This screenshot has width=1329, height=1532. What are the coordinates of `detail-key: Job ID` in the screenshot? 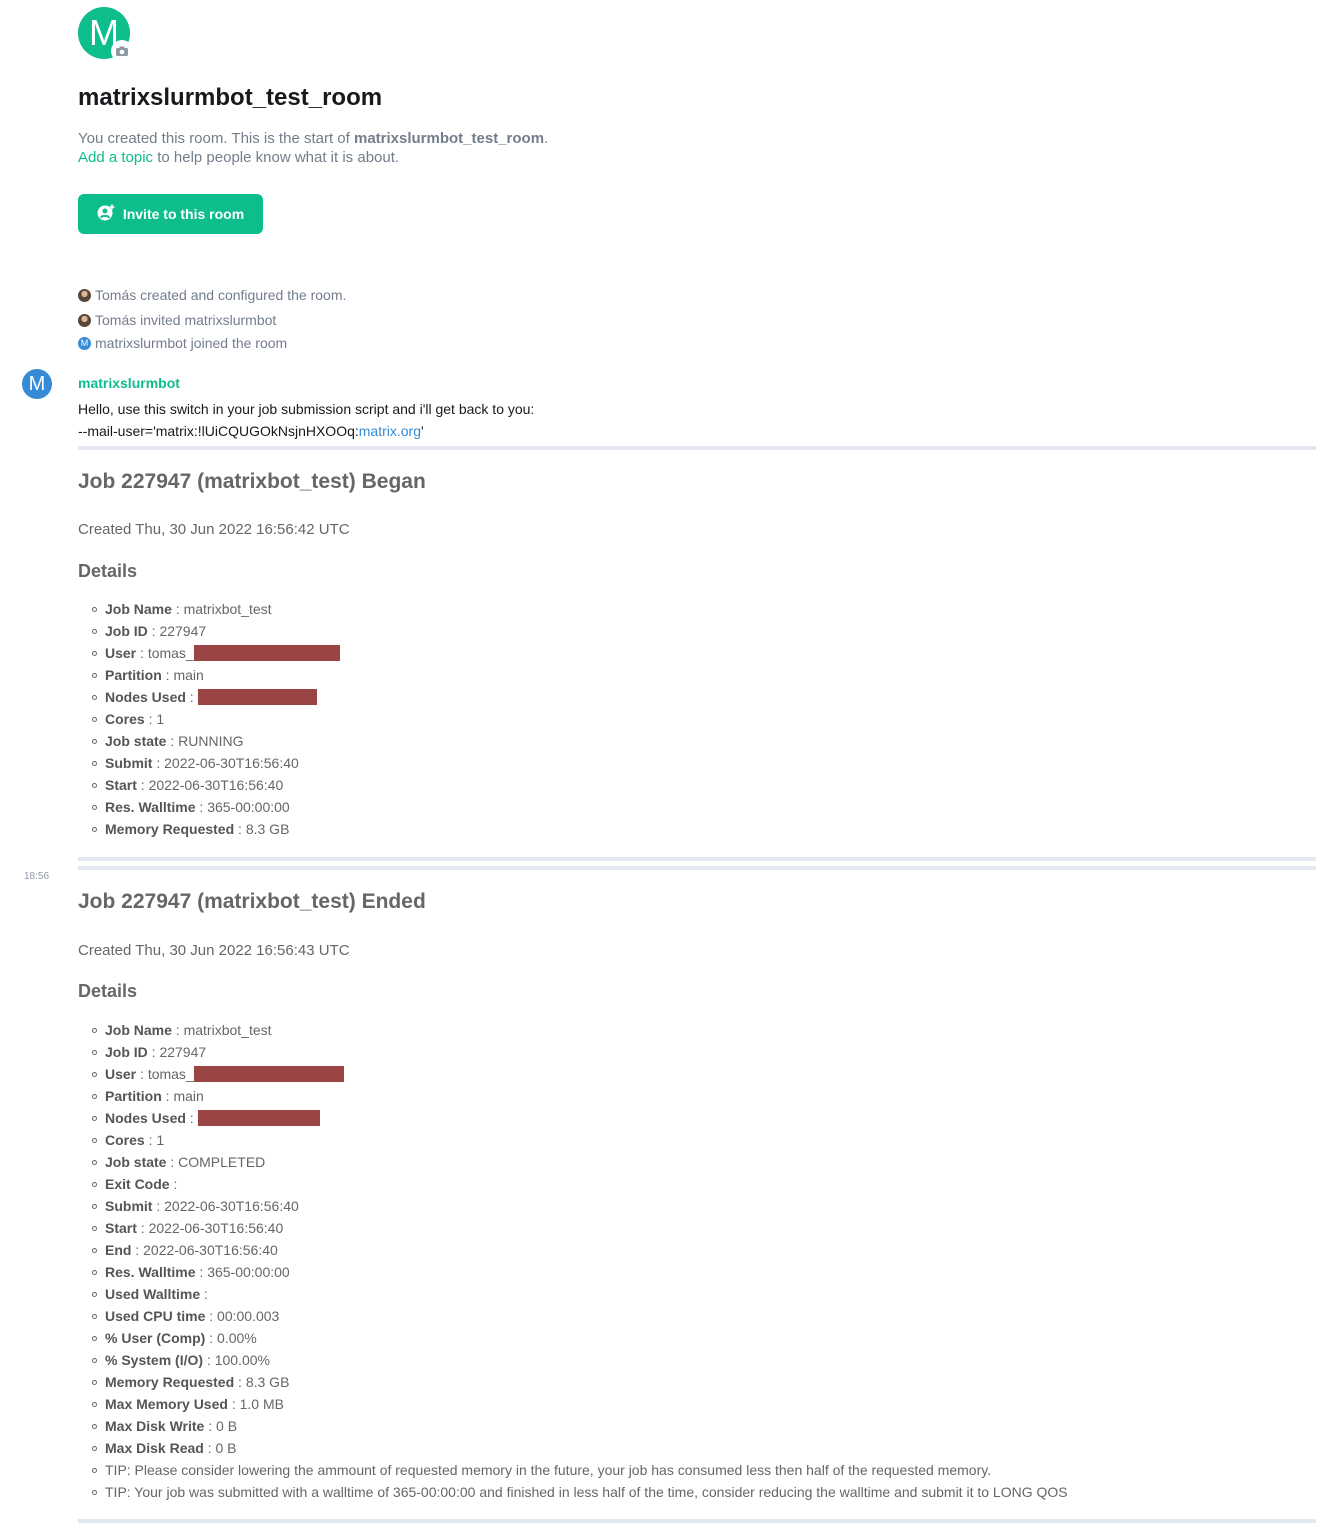 It's located at (126, 631).